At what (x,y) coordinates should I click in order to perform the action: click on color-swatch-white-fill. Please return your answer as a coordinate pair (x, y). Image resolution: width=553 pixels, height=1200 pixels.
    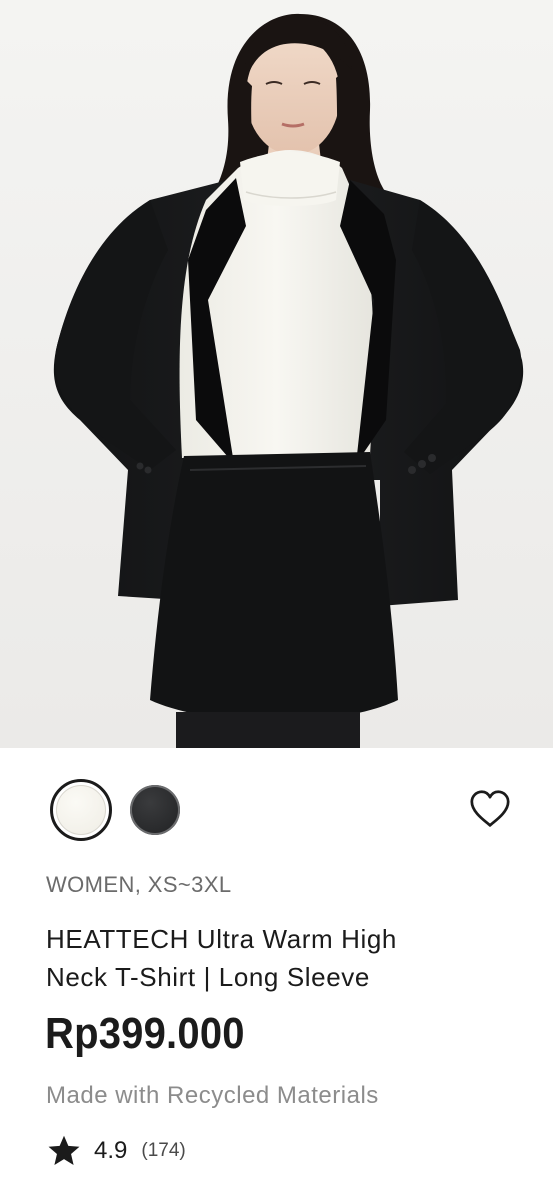
    Looking at the image, I should click on (81, 810).